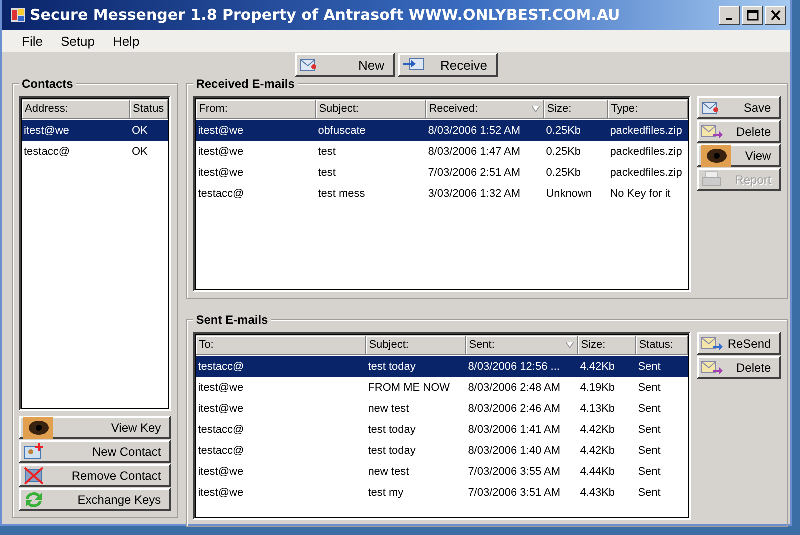 The height and width of the screenshot is (535, 800). Describe the element at coordinates (95, 451) in the screenshot. I see `action-button: New Contact` at that location.